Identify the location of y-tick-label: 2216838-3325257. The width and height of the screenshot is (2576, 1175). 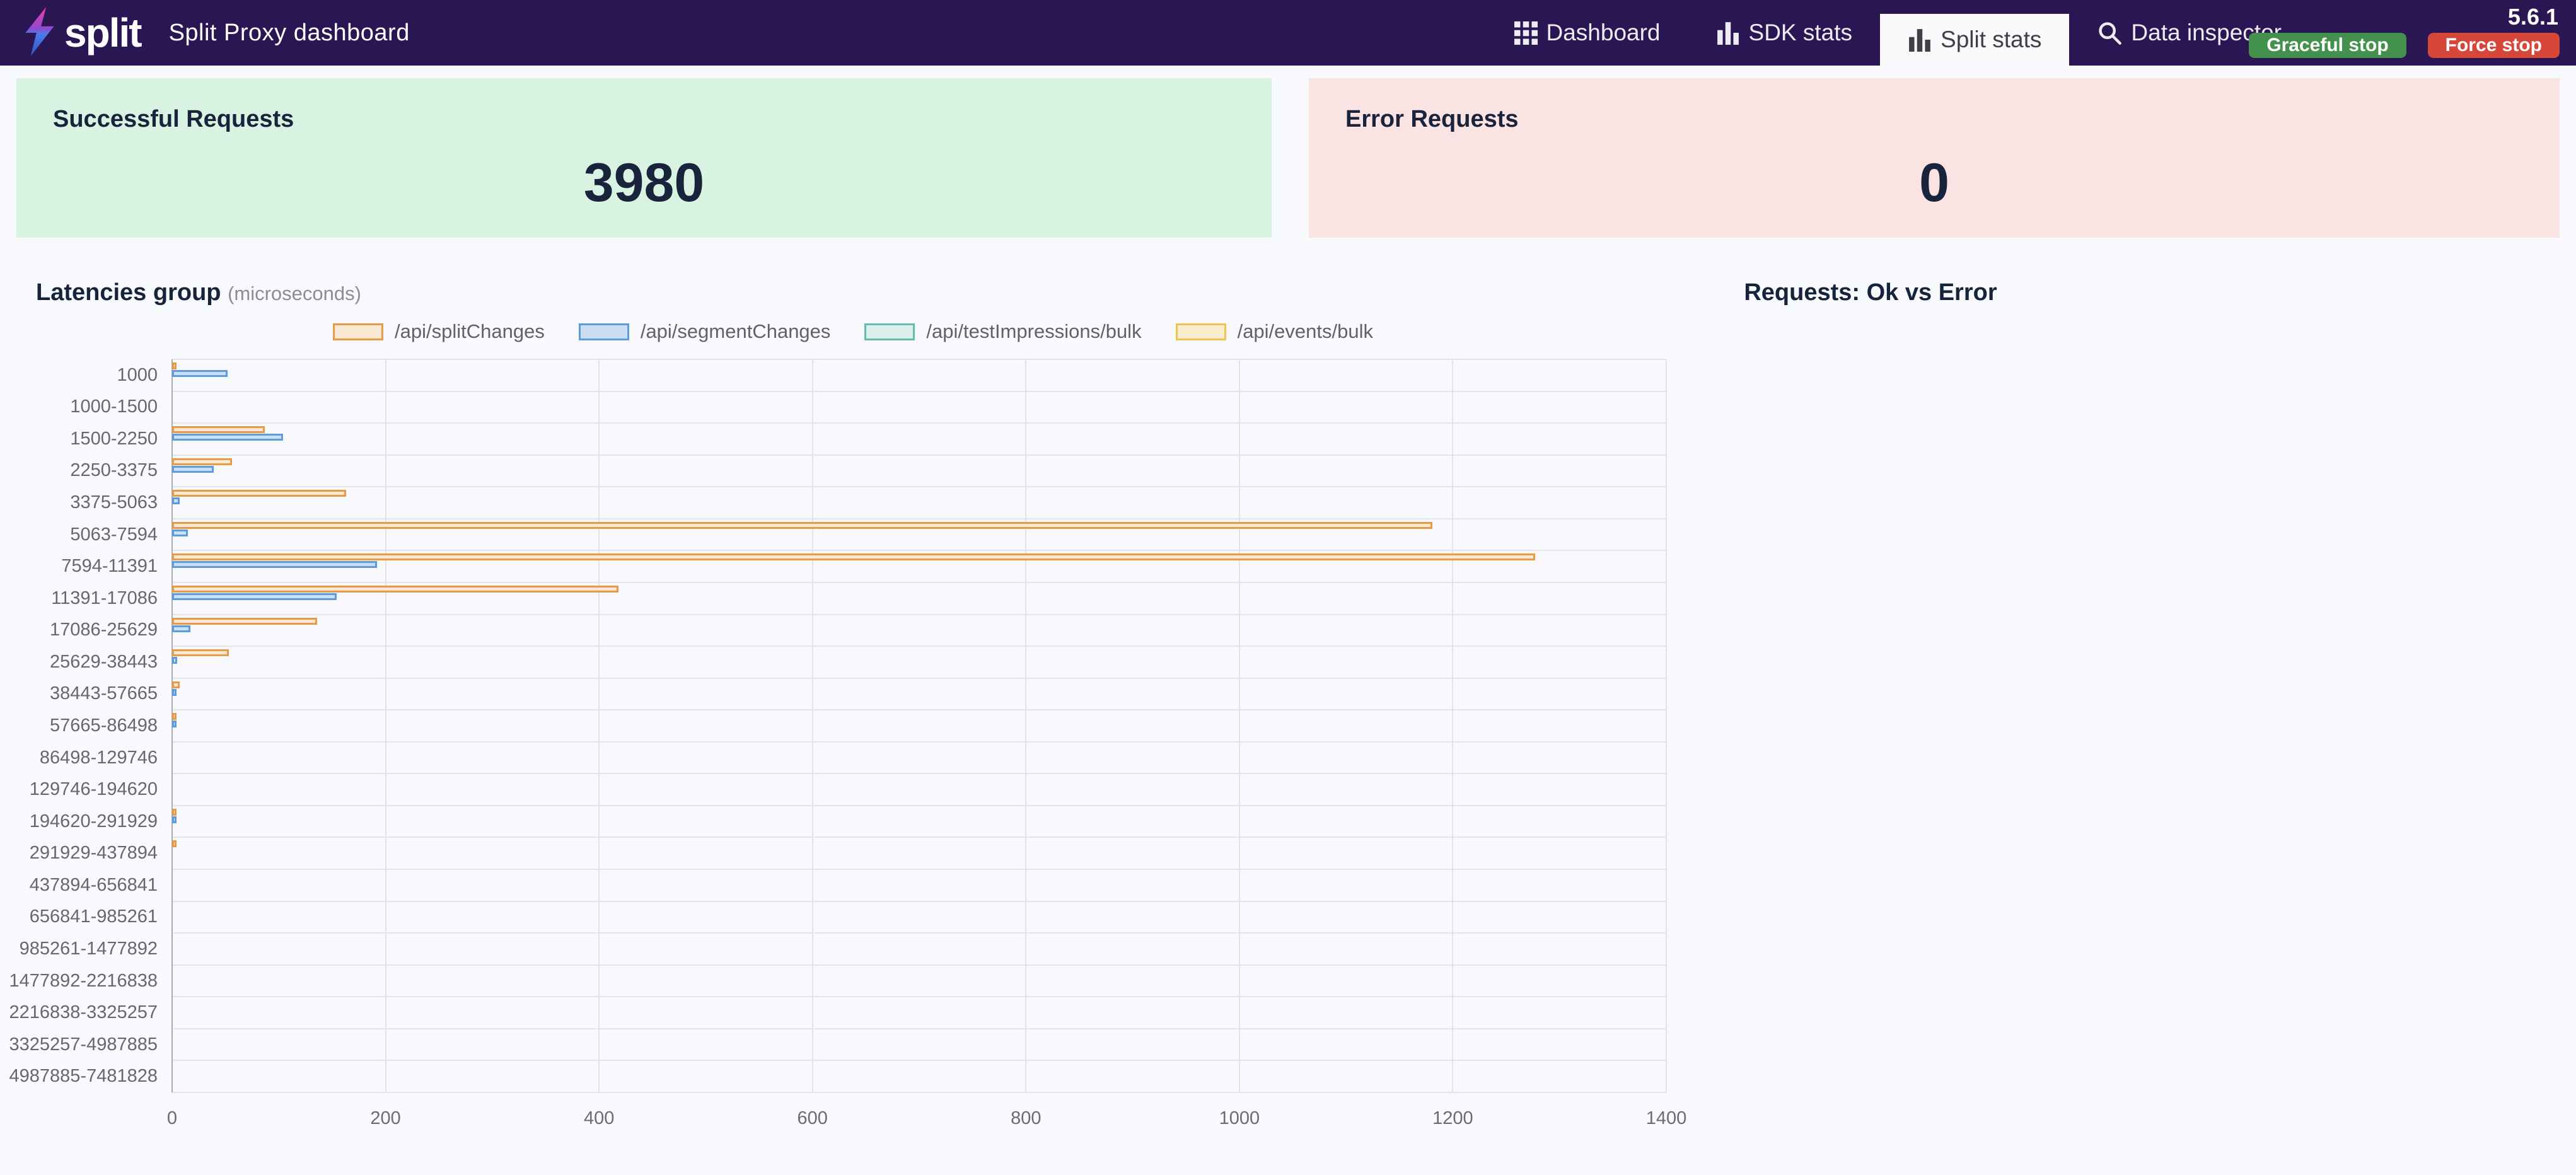
(84, 1013).